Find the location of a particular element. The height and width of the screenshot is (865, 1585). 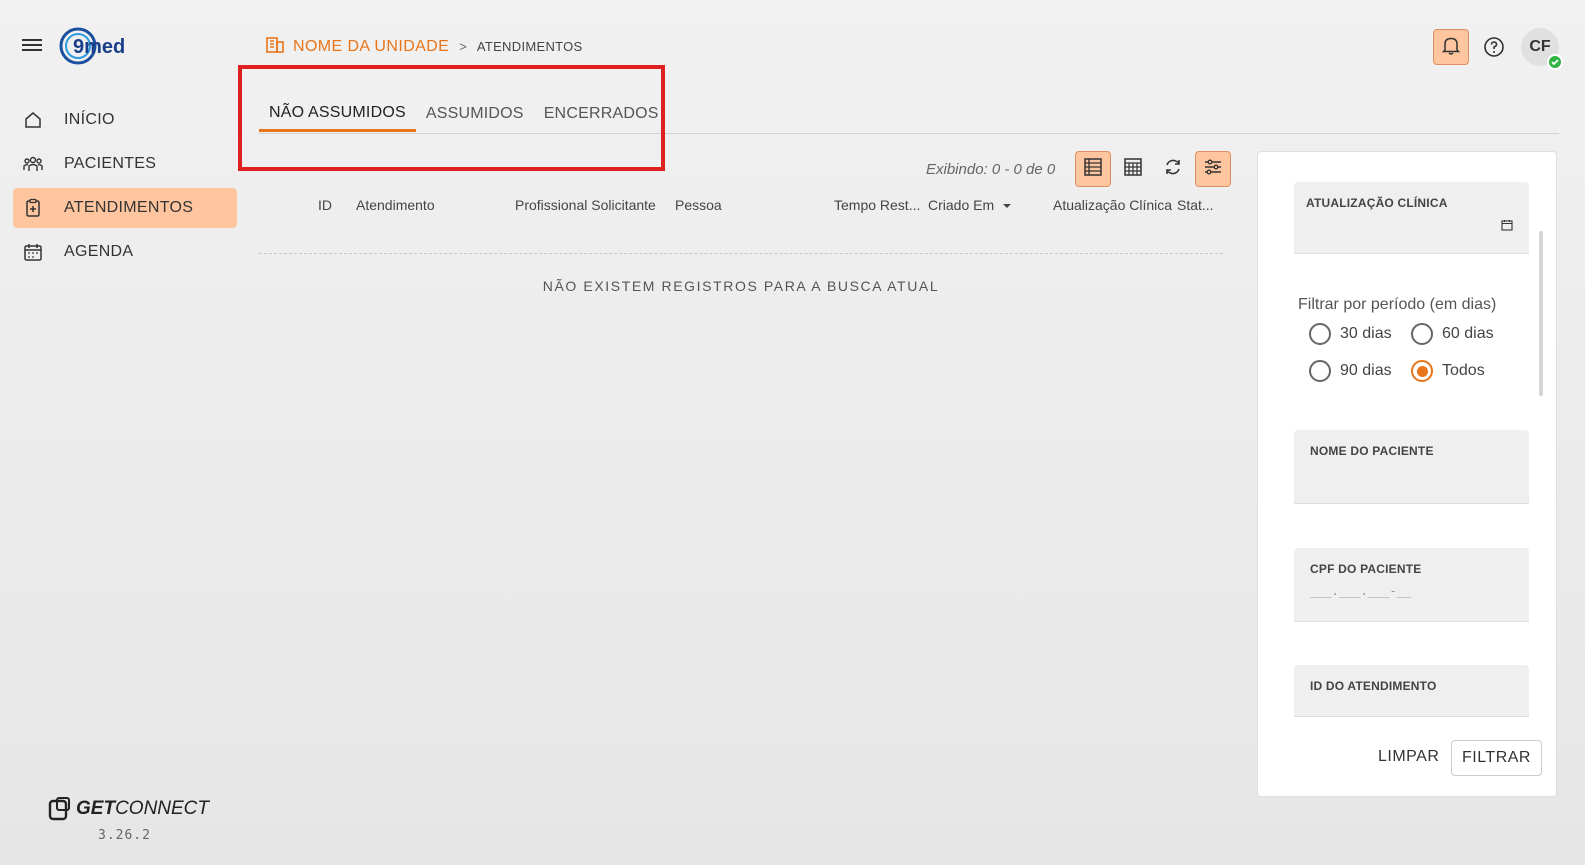

brand-footer: GET CONNECT 3.26.2 is located at coordinates (133, 819).